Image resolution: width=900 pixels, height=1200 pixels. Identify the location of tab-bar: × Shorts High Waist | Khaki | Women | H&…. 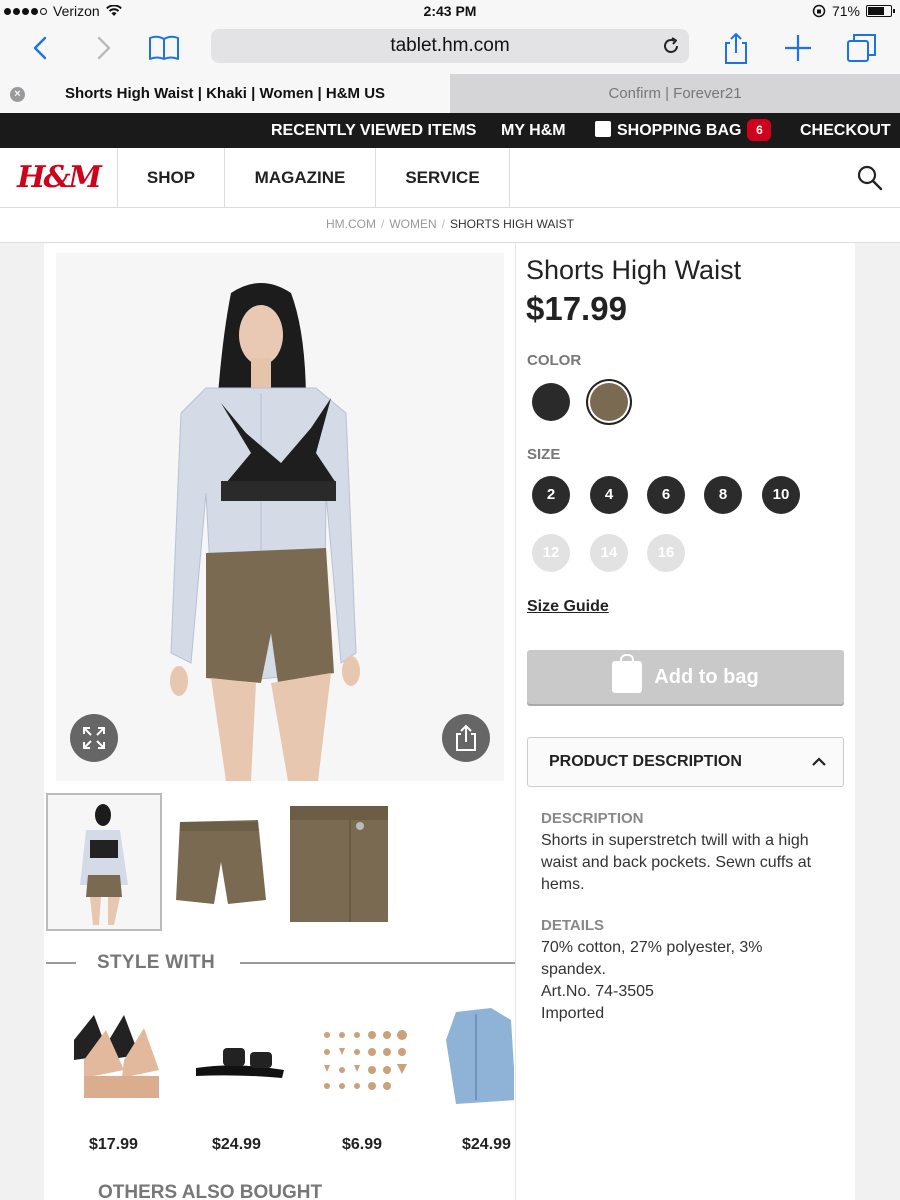
(450, 93).